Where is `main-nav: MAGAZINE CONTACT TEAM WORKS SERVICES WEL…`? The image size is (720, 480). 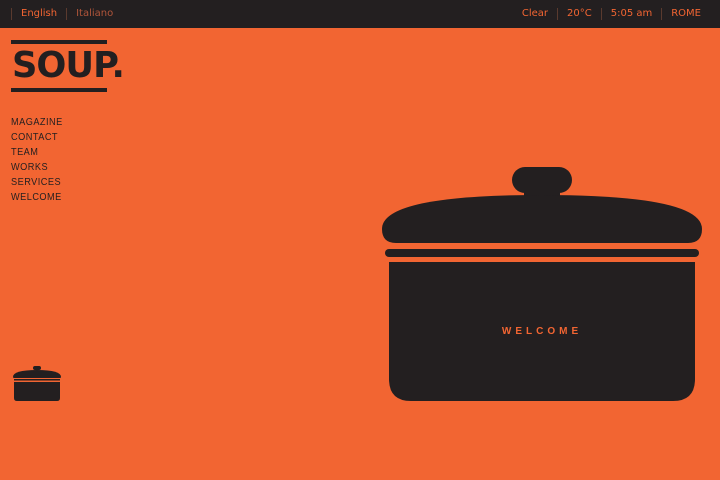 main-nav: MAGAZINE CONTACT TEAM WORKS SERVICES WEL… is located at coordinates (39, 160).